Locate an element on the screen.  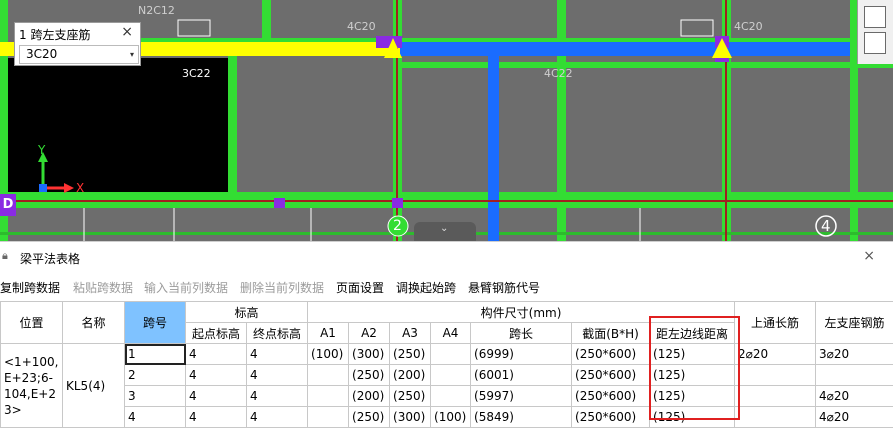
header-left-rebar: 左支座钢筋 is located at coordinates (854, 322).